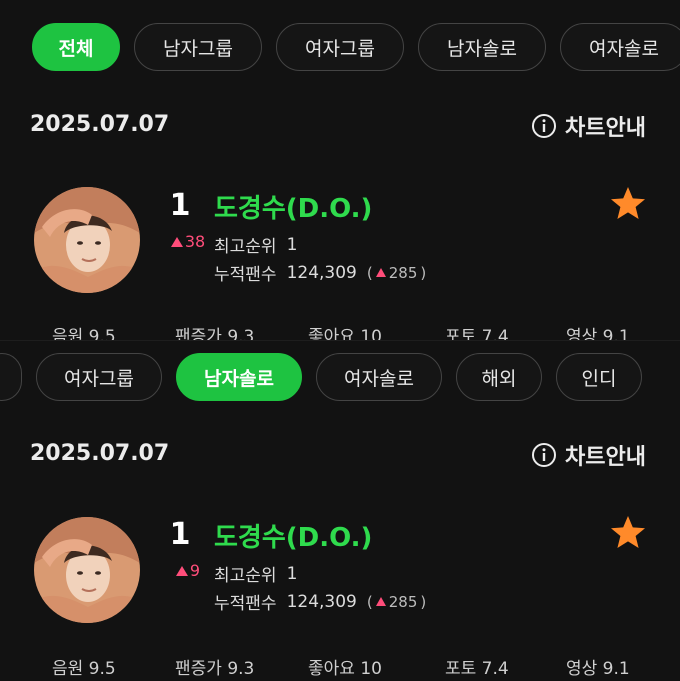 This screenshot has width=680, height=681. I want to click on tab-male-group: 남자그룹, so click(198, 47).